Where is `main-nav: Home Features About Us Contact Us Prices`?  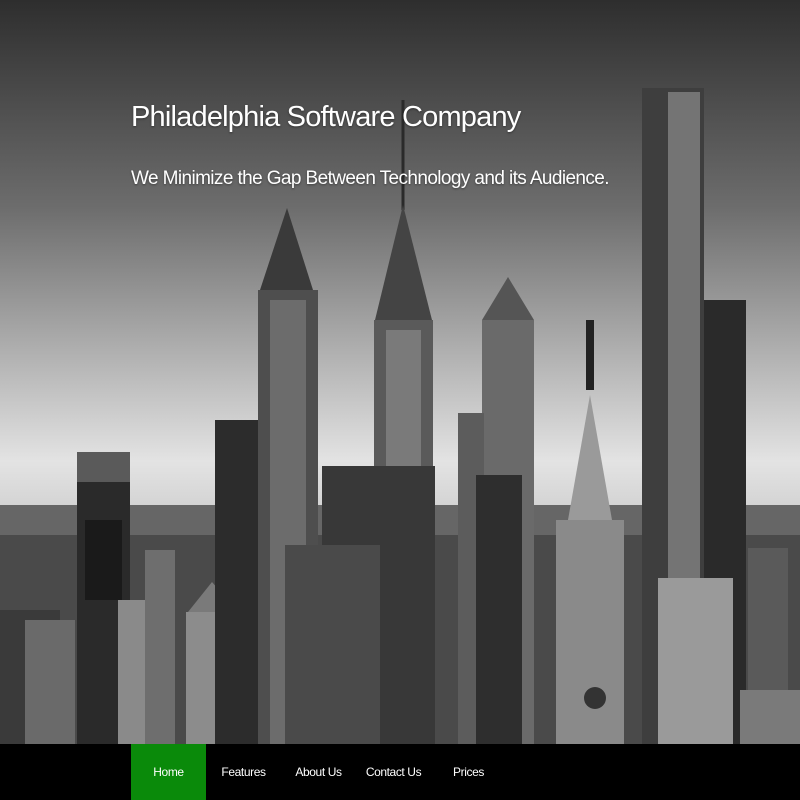
main-nav: Home Features About Us Contact Us Prices is located at coordinates (400, 772).